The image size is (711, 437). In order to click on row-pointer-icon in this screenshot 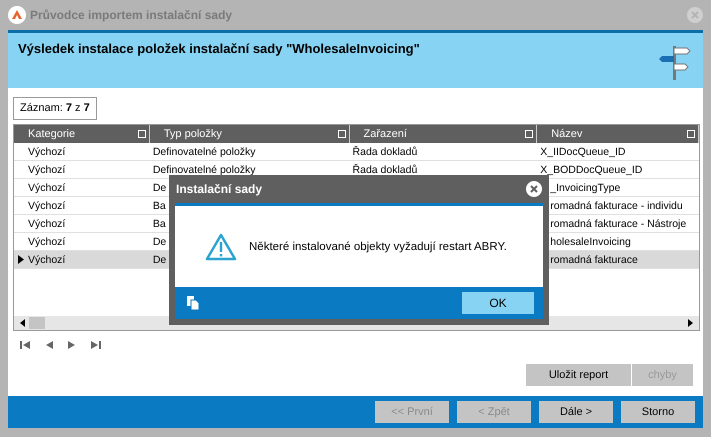, I will do `click(21, 259)`.